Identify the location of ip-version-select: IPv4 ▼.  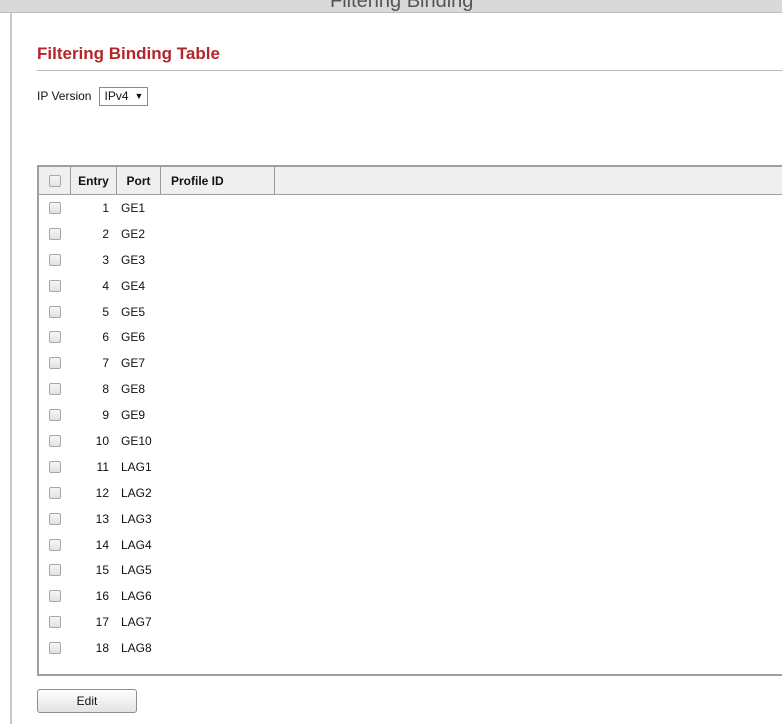
(124, 96).